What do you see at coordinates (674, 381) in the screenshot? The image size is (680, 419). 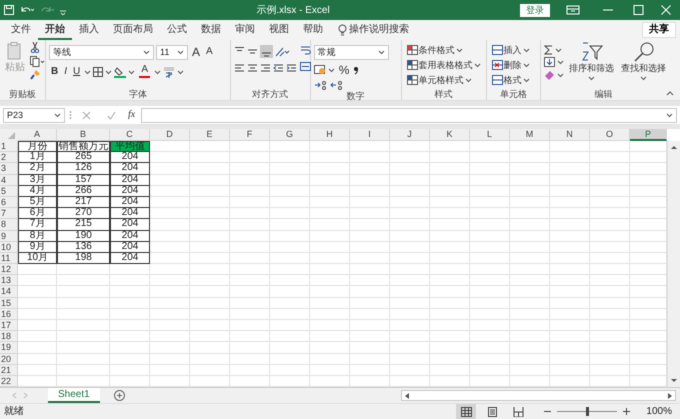 I see `scroll-down-icon` at bounding box center [674, 381].